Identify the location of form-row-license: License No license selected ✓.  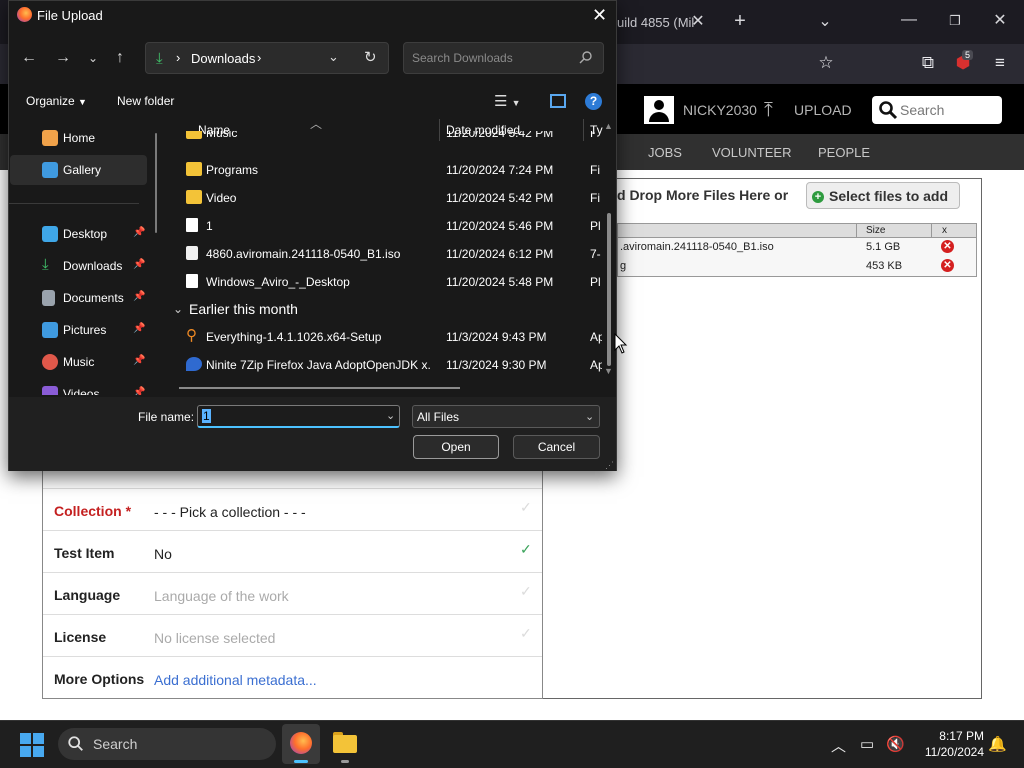
(292, 635).